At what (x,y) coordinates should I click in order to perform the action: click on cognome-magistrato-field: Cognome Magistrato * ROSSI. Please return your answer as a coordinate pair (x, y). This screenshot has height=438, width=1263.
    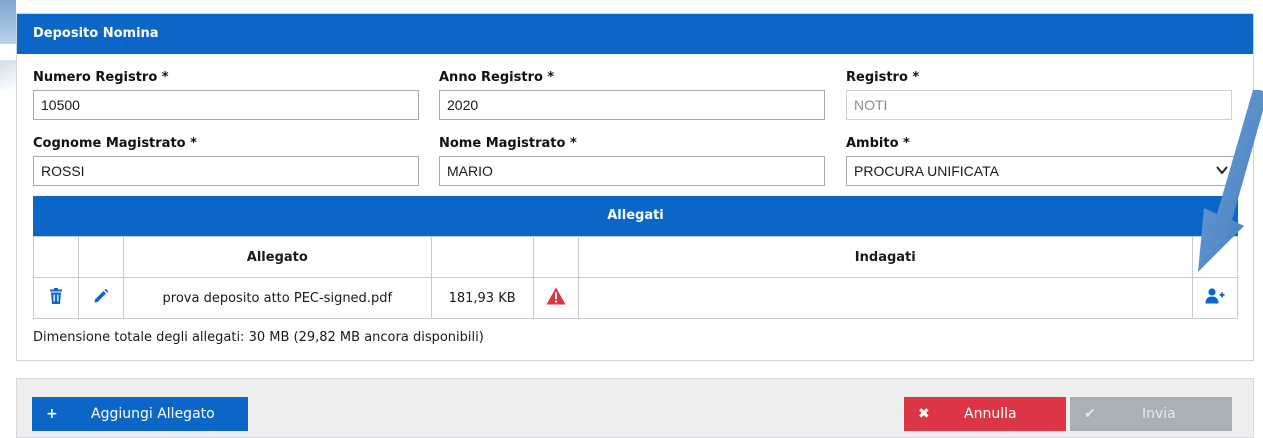
    Looking at the image, I should click on (226, 161).